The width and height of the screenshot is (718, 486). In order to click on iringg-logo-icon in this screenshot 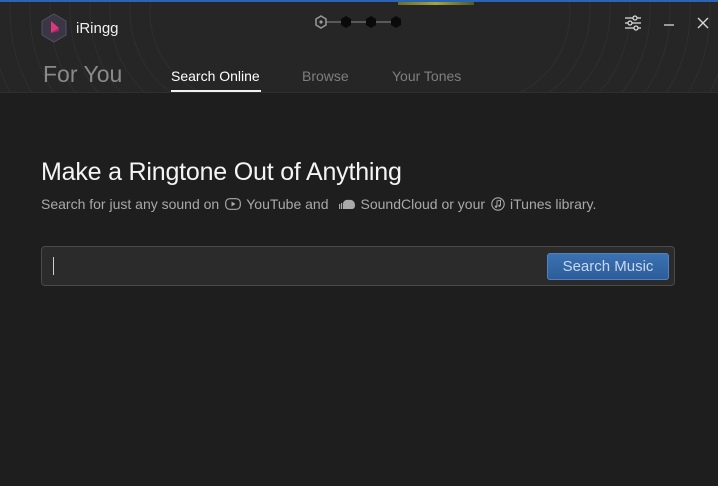, I will do `click(54, 28)`.